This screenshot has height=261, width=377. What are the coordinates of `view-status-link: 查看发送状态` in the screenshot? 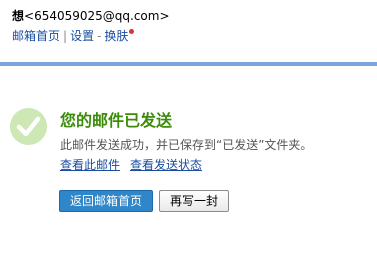 It's located at (166, 165).